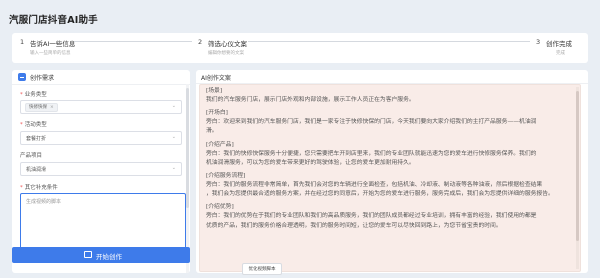  Describe the element at coordinates (212, 131) in the screenshot. I see `copy-line: 滑。` at that location.